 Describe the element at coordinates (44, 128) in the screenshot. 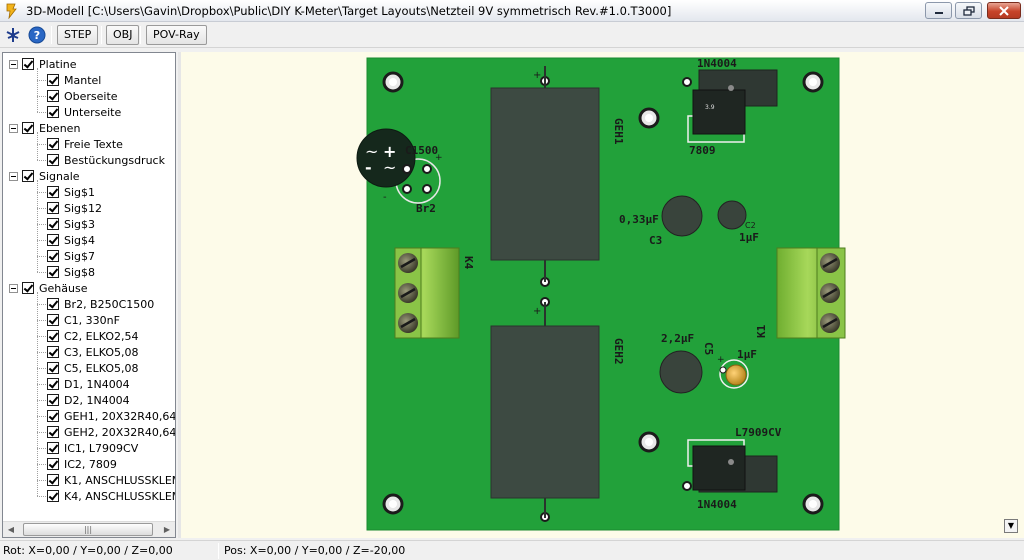

I see `tree-group-row: Ebenen` at that location.